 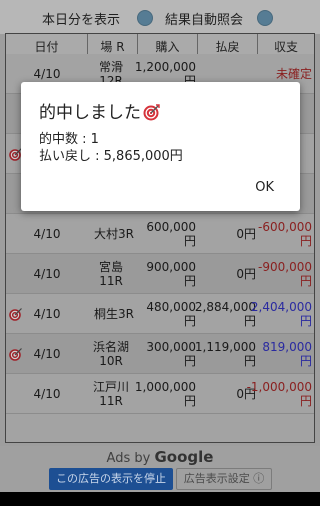 What do you see at coordinates (165, 394) in the screenshot?
I see `cell-purchase: 1,000,000 円` at bounding box center [165, 394].